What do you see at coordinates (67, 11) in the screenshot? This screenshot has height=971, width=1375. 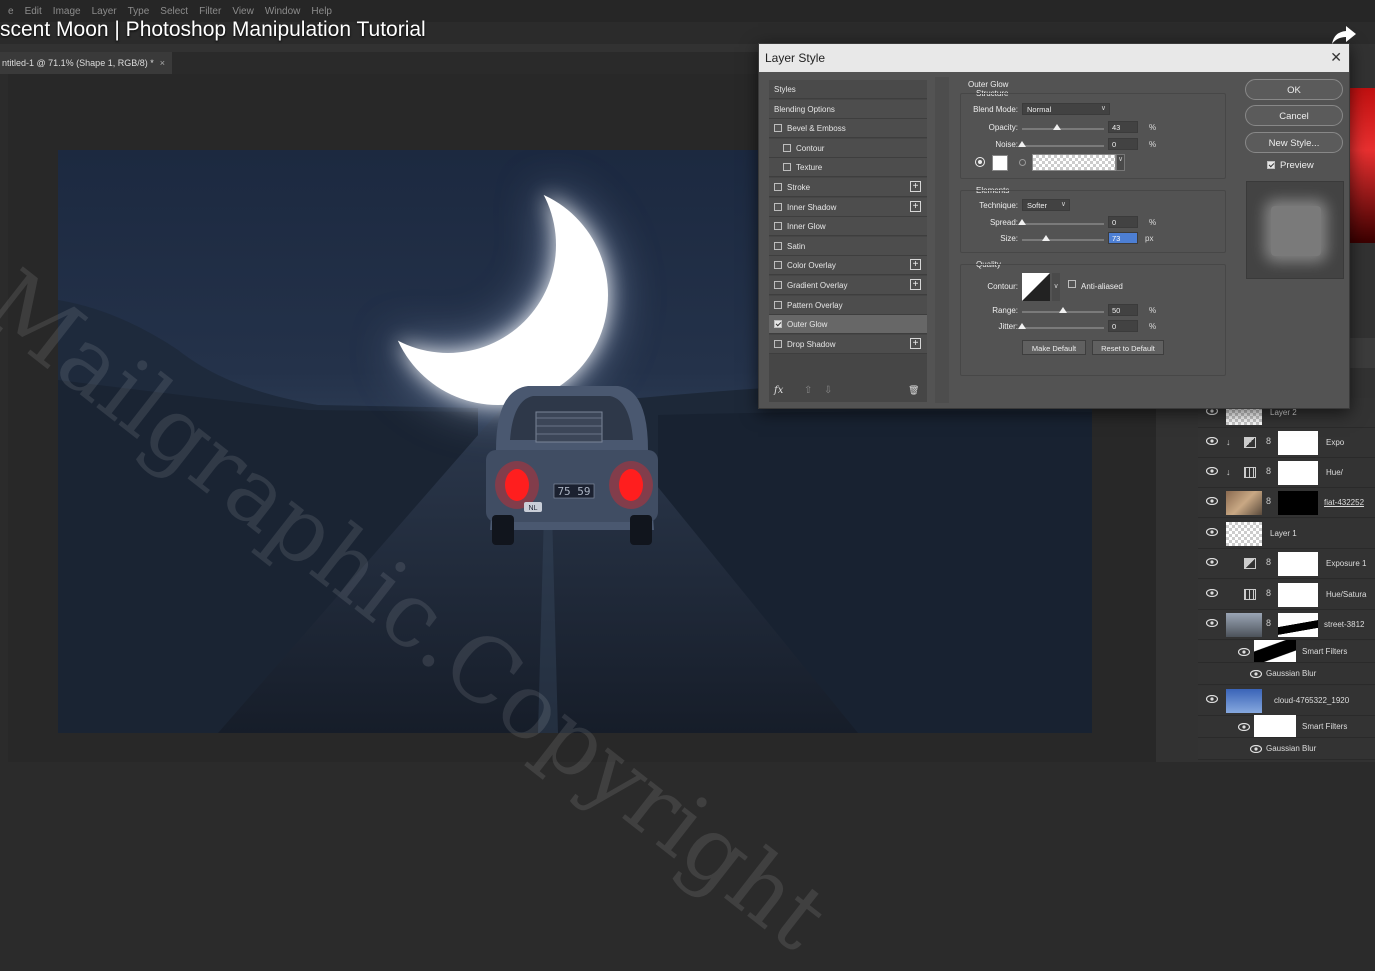 I see `menu-item: Image` at bounding box center [67, 11].